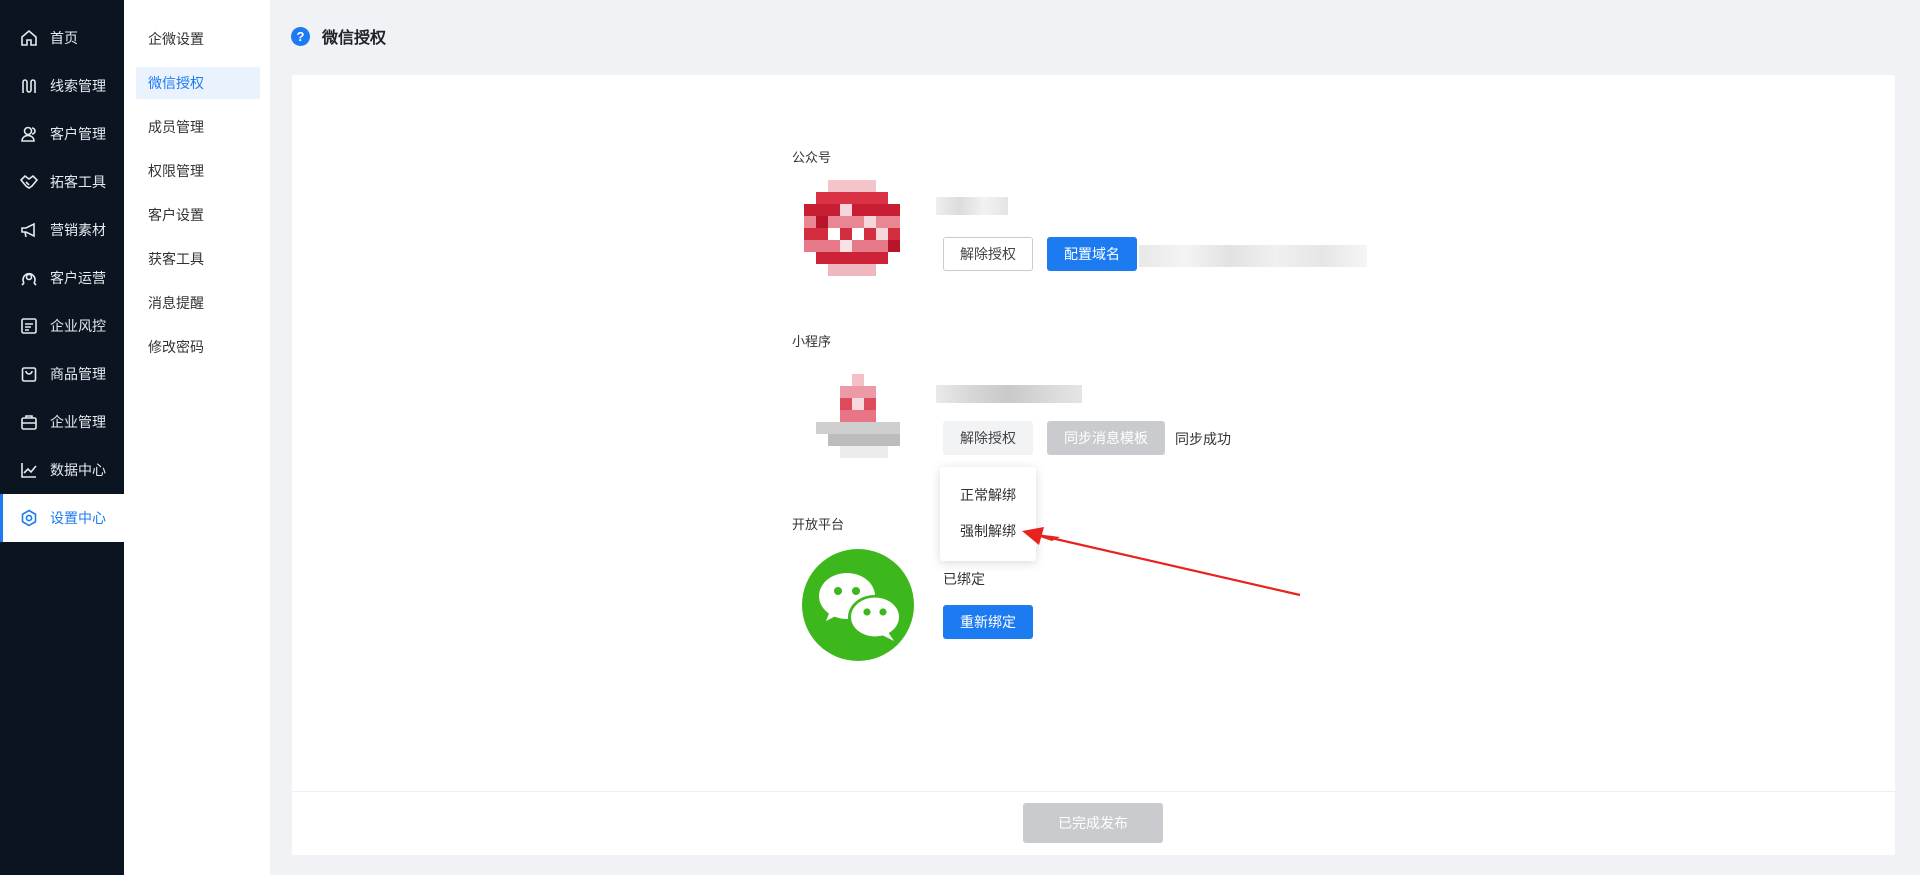 The height and width of the screenshot is (875, 1920). Describe the element at coordinates (78, 134) in the screenshot. I see `nav-item-label: 客户管理` at that location.